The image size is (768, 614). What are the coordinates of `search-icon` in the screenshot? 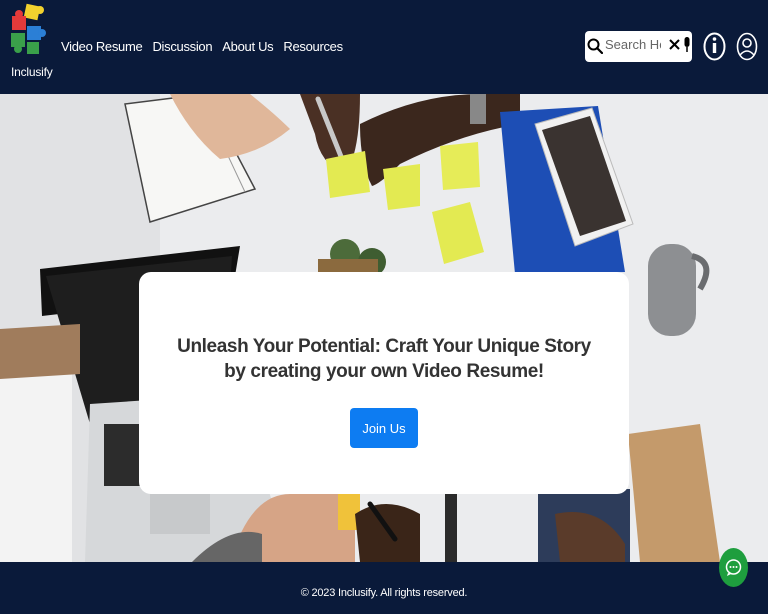 It's located at (595, 46).